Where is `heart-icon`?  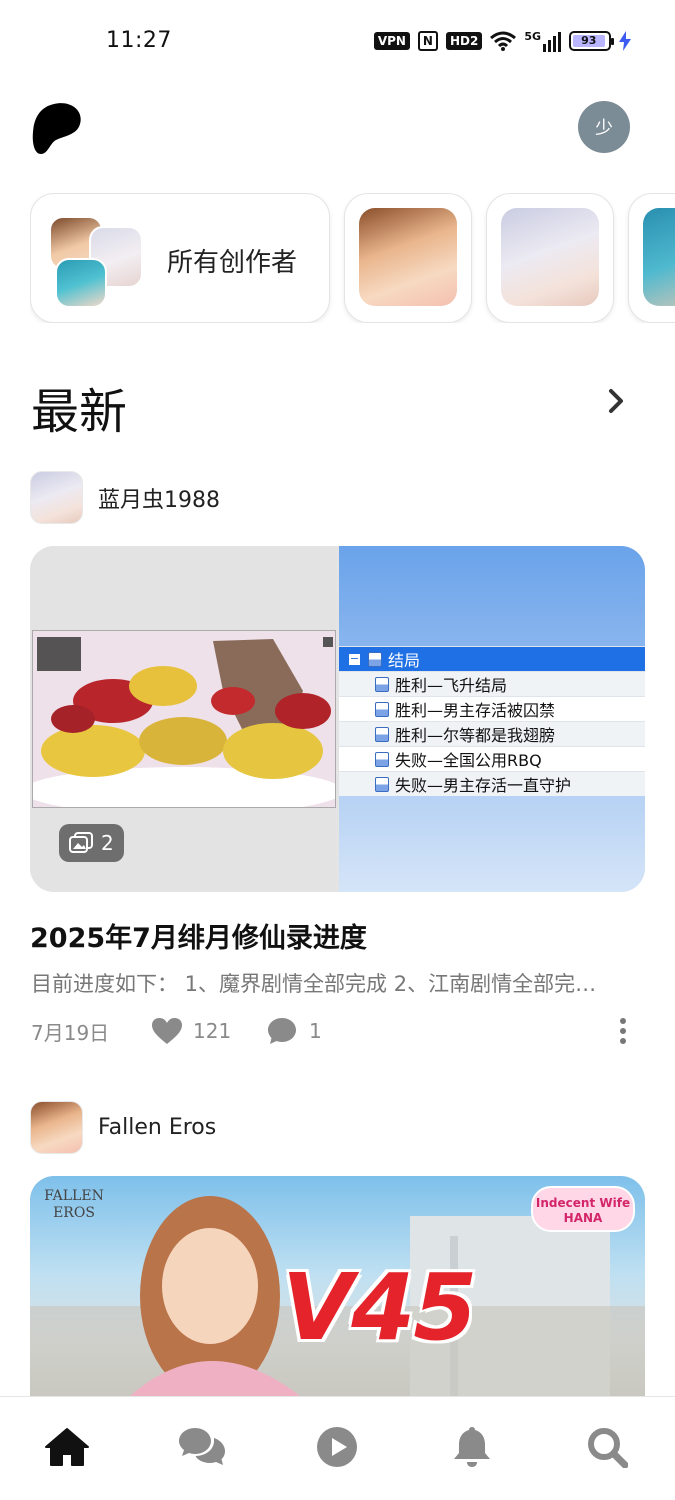 heart-icon is located at coordinates (167, 1031).